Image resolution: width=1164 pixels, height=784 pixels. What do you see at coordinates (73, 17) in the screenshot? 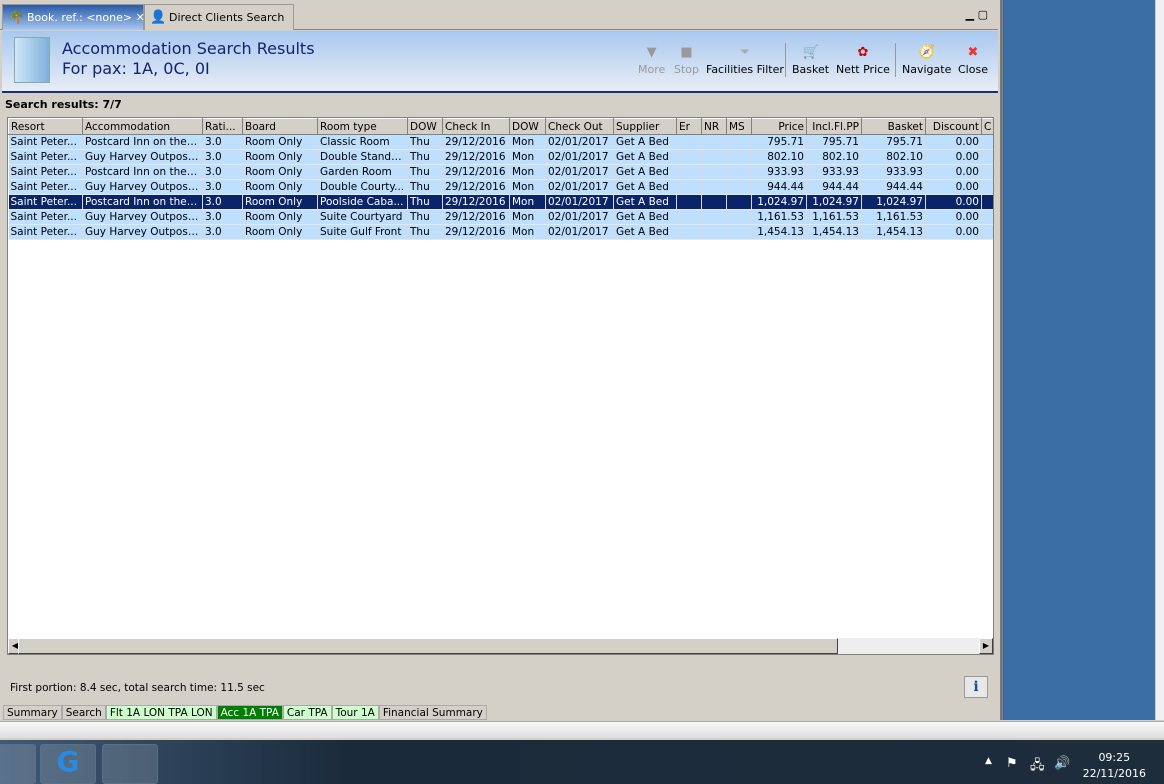
I see `tab-booking: 🌴 Book. ref.: <none> ✕` at bounding box center [73, 17].